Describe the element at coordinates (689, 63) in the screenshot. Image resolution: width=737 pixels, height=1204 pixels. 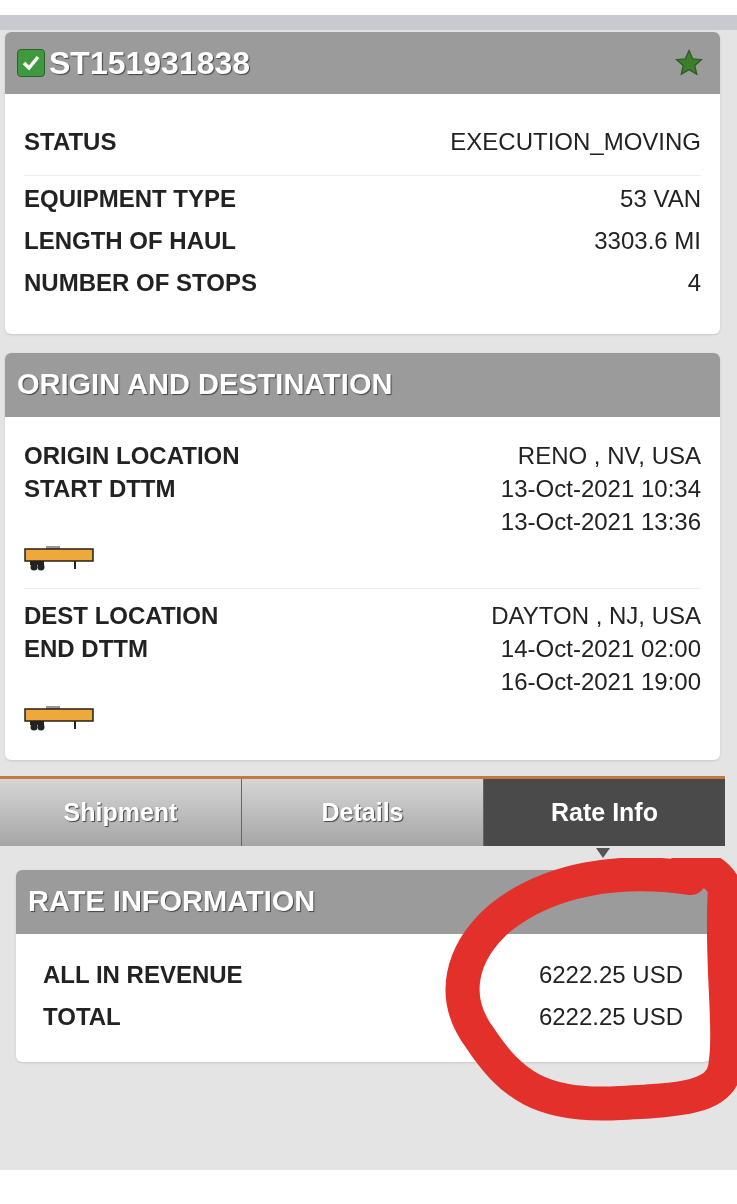
I see `star-icon` at that location.